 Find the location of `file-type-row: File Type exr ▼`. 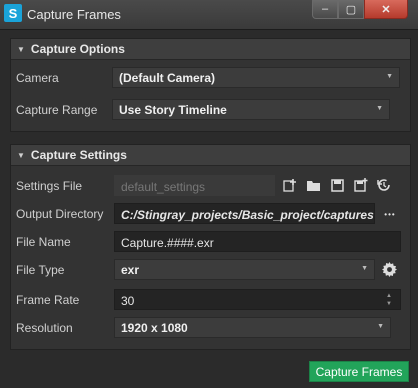

file-type-row: File Type exr ▼ is located at coordinates (210, 270).